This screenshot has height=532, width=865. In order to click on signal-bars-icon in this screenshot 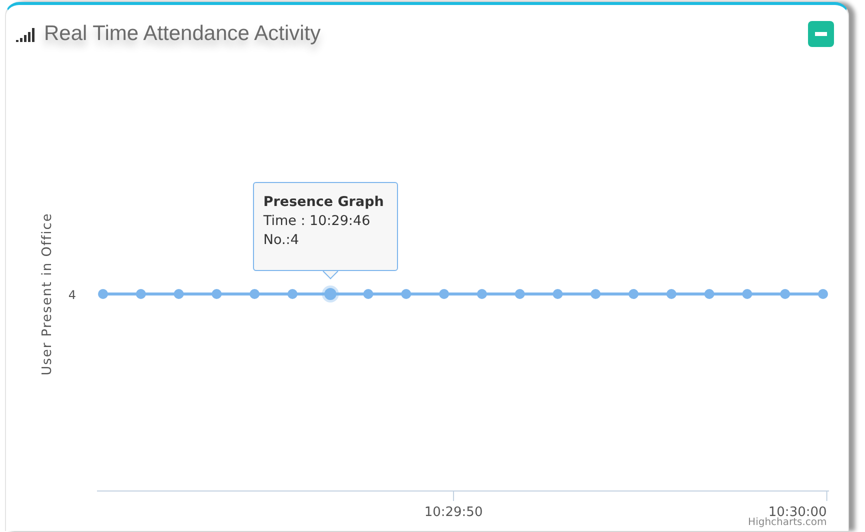, I will do `click(26, 34)`.